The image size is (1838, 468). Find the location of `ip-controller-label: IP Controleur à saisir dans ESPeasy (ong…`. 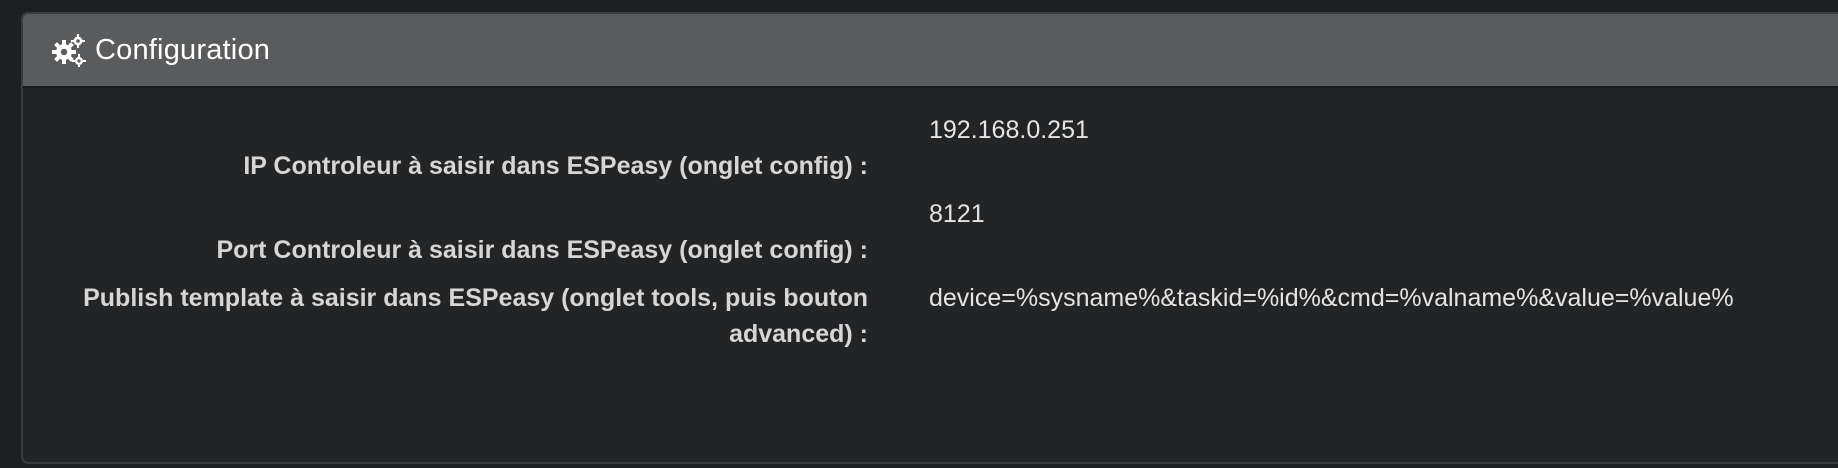

ip-controller-label: IP Controleur à saisir dans ESPeasy (ong… is located at coordinates (555, 166).